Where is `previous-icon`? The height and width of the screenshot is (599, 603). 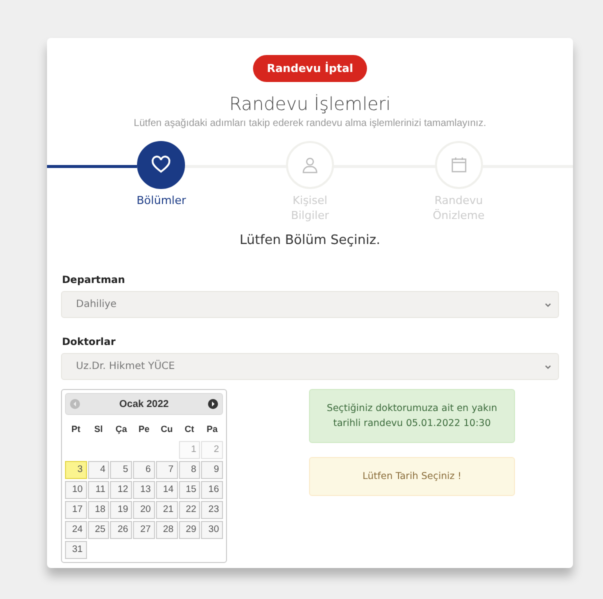
previous-icon is located at coordinates (75, 404).